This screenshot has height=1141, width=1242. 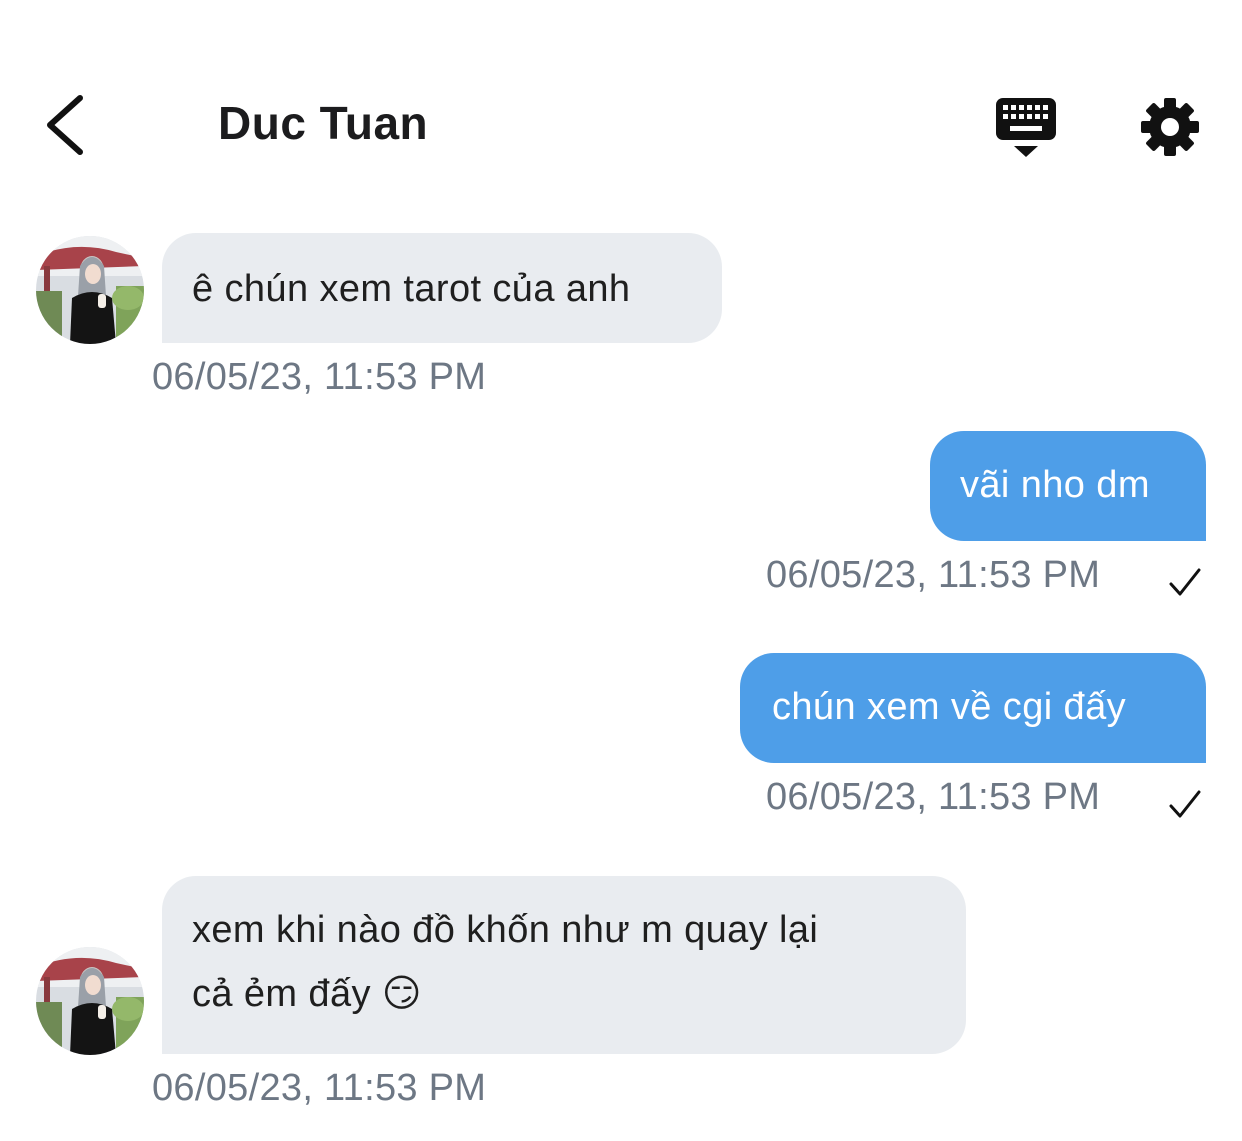 What do you see at coordinates (323, 123) in the screenshot?
I see `contact-name: Duc Tuan` at bounding box center [323, 123].